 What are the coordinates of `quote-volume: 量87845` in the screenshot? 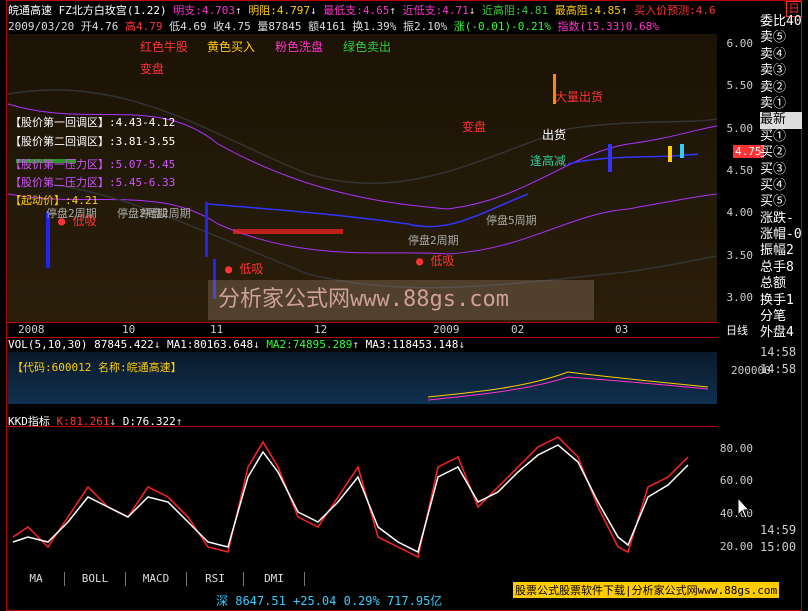 It's located at (279, 26).